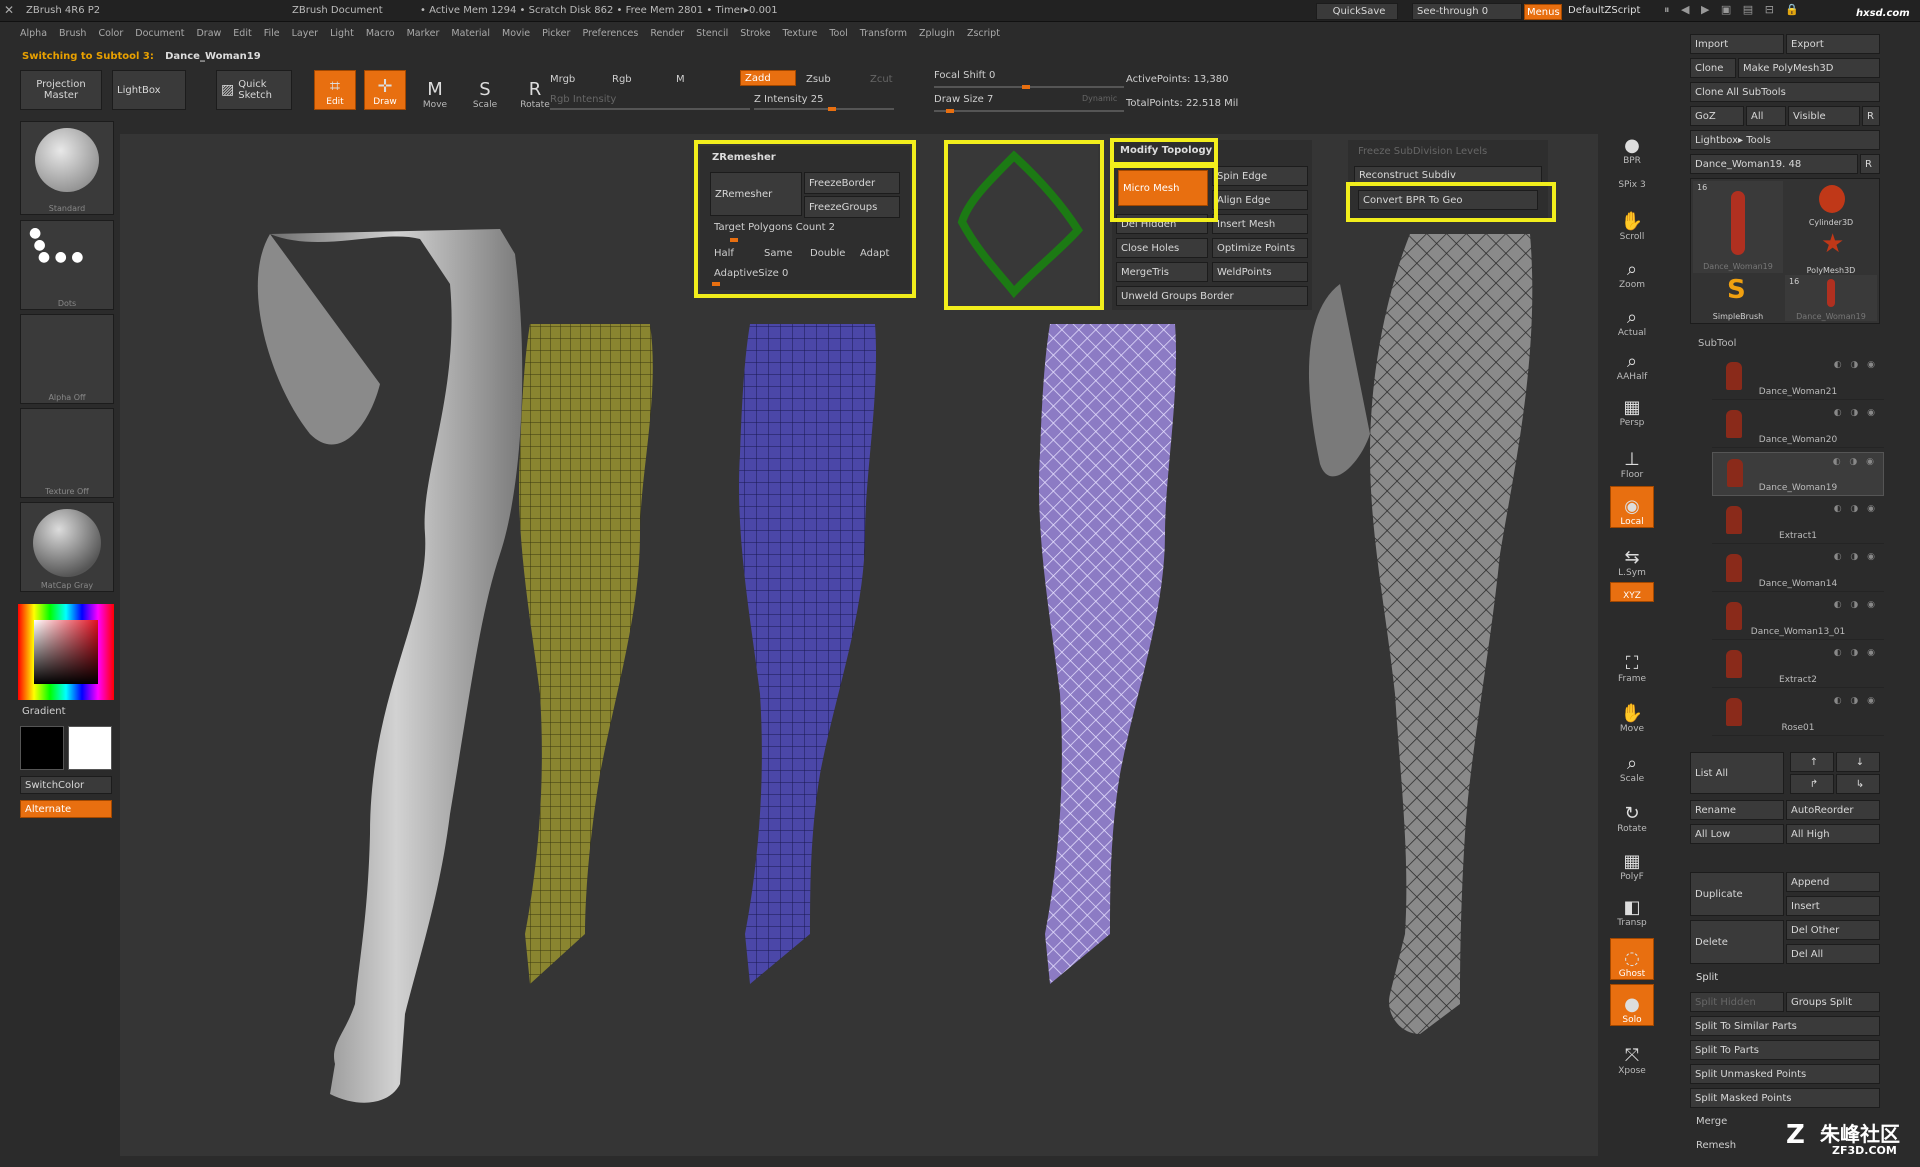  What do you see at coordinates (1785, 140) in the screenshot?
I see `lightbox-tools-button: Lightbox▸ Tools` at bounding box center [1785, 140].